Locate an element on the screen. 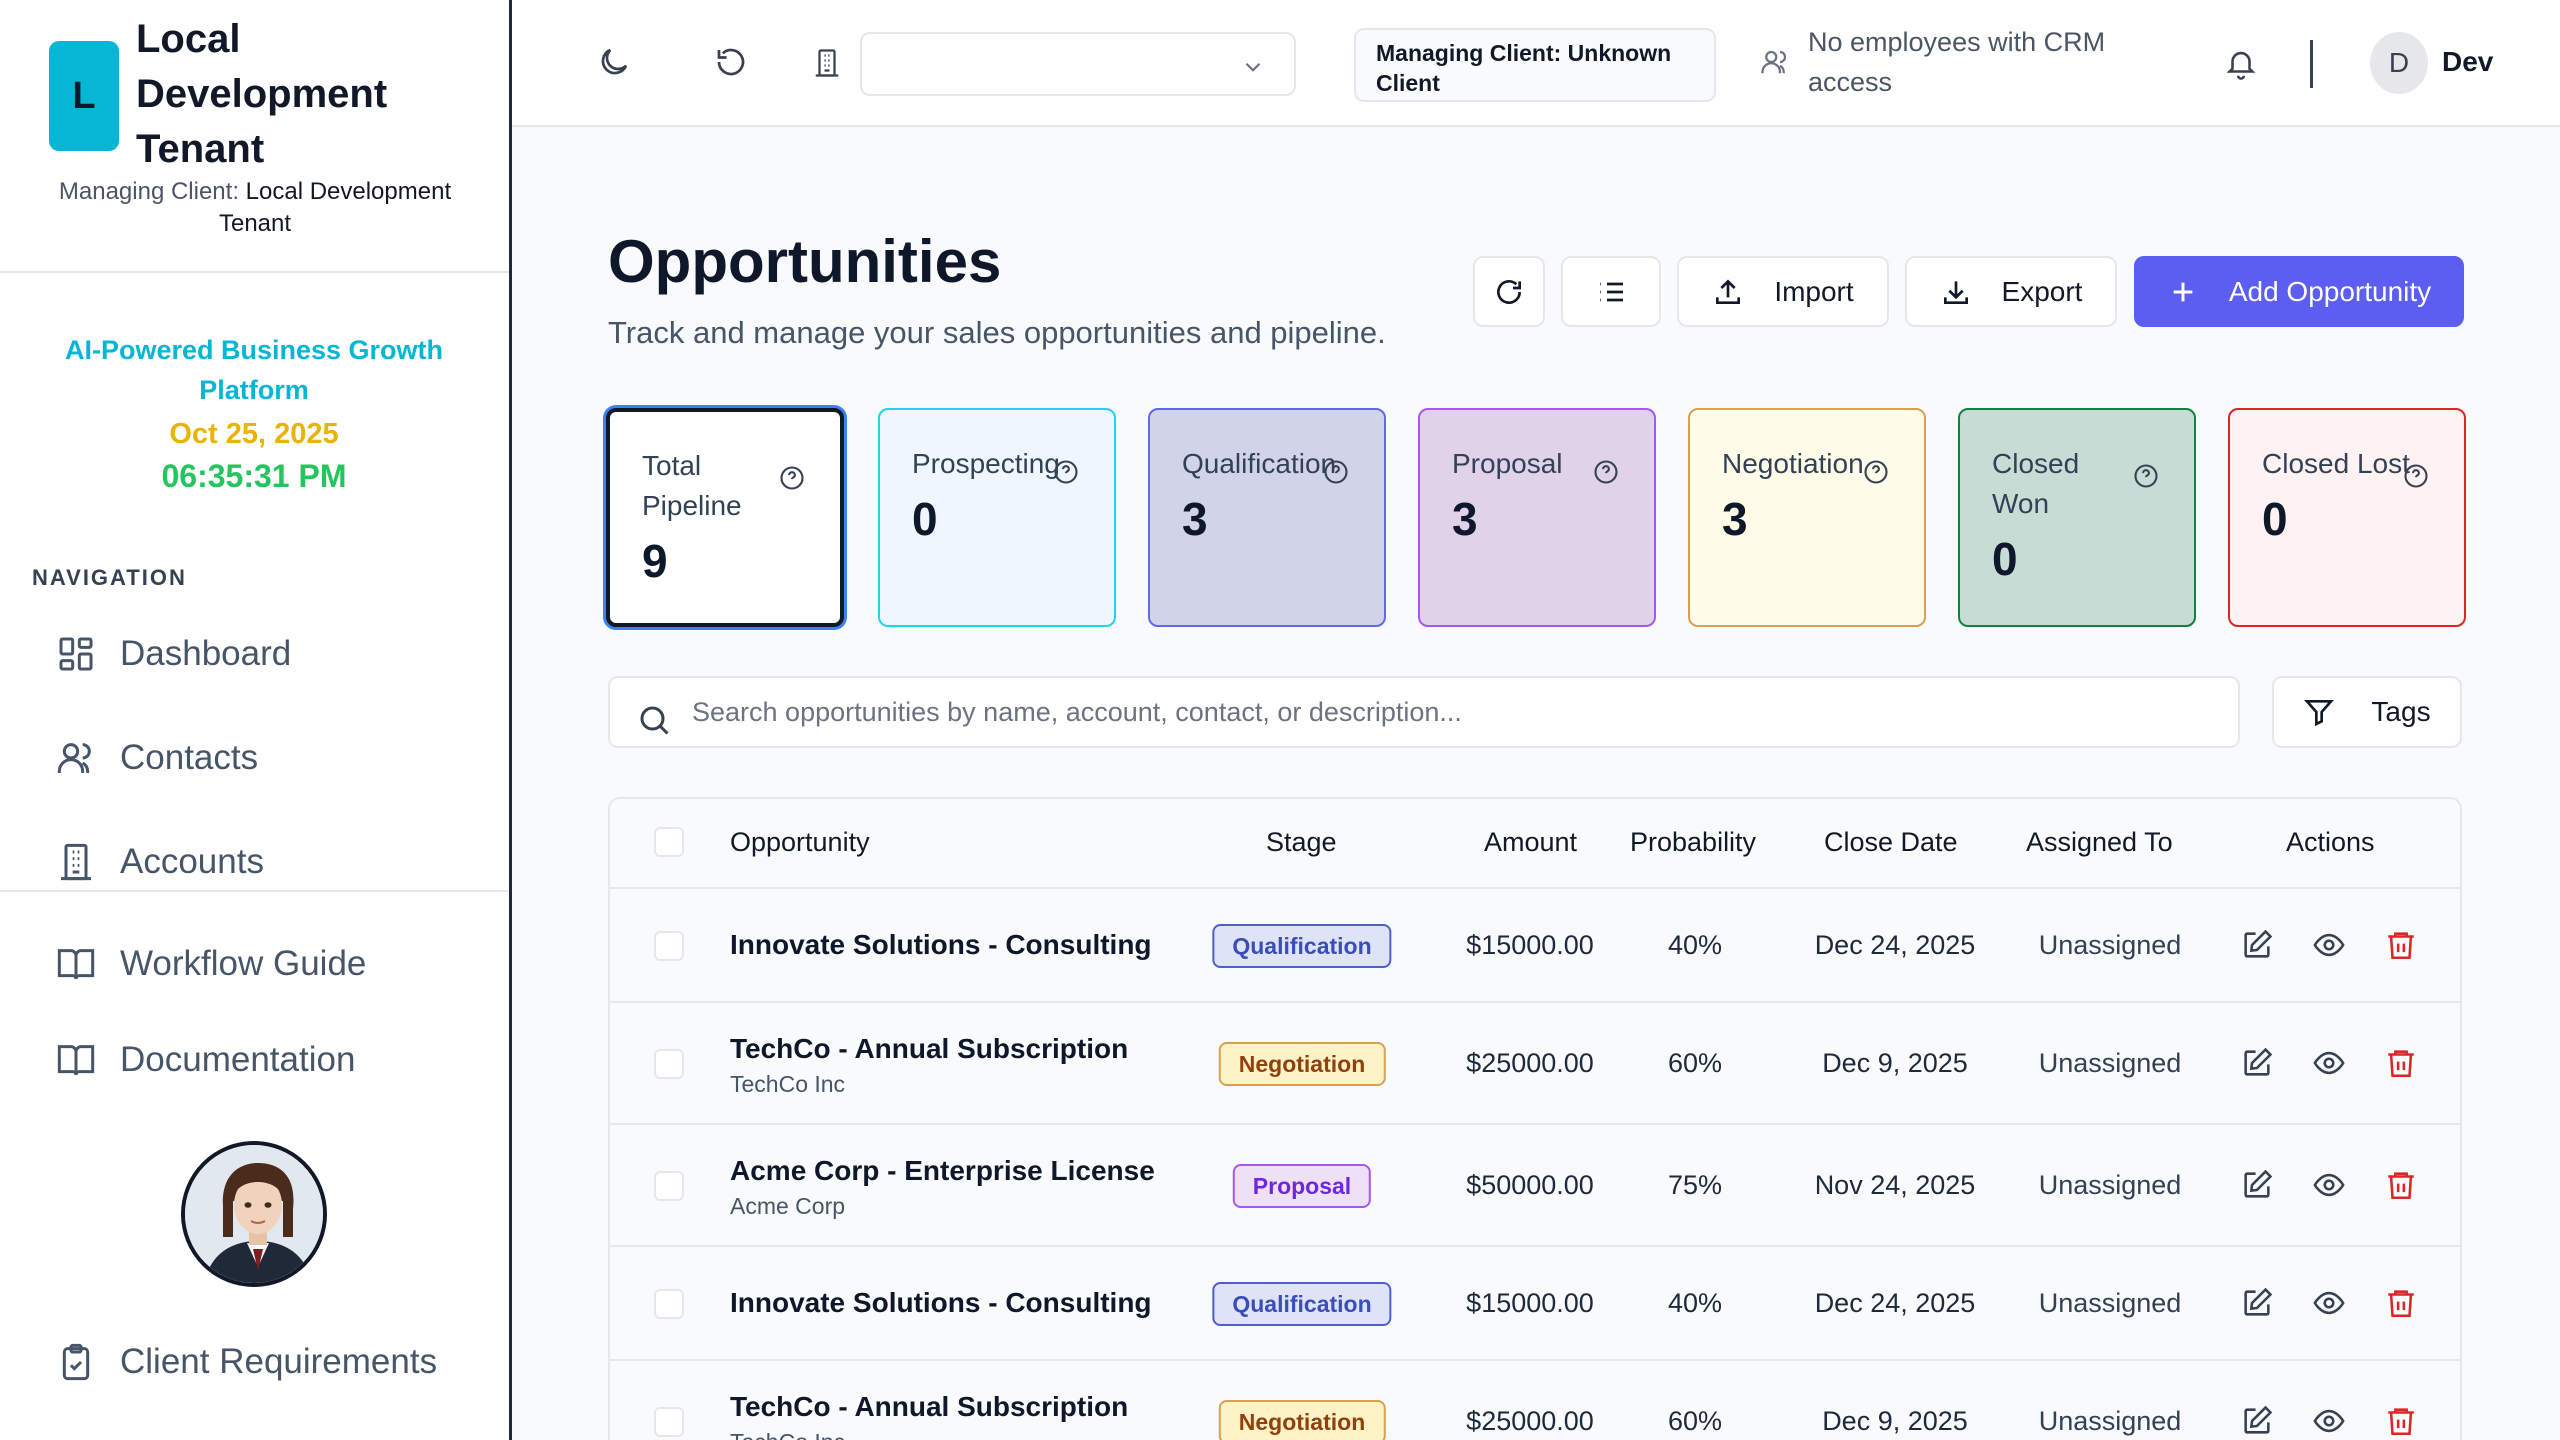 Image resolution: width=2560 pixels, height=1440 pixels. refresh-icon is located at coordinates (731, 62).